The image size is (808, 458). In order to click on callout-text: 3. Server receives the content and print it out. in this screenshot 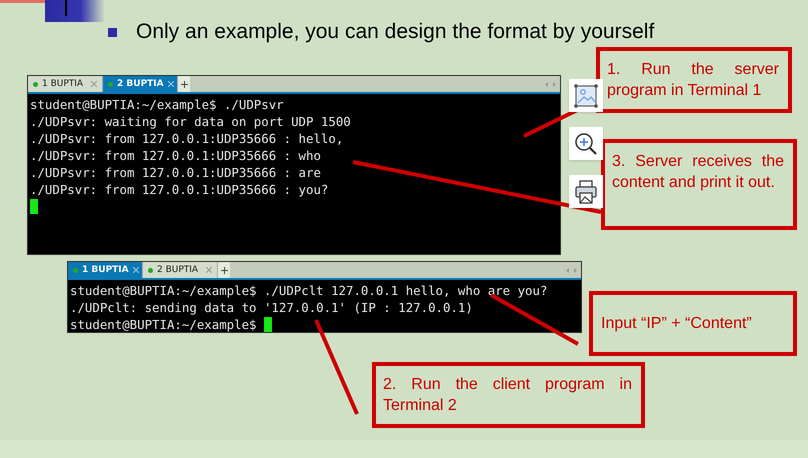, I will do `click(698, 172)`.